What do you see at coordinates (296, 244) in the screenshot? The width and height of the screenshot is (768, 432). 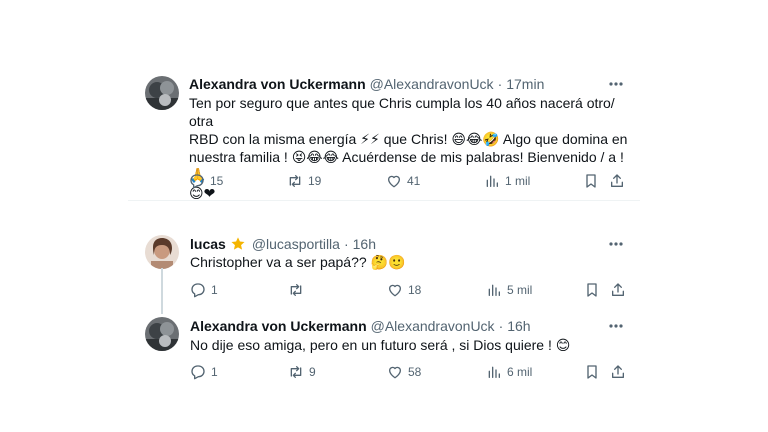 I see `author-handle: @lucasportilla` at bounding box center [296, 244].